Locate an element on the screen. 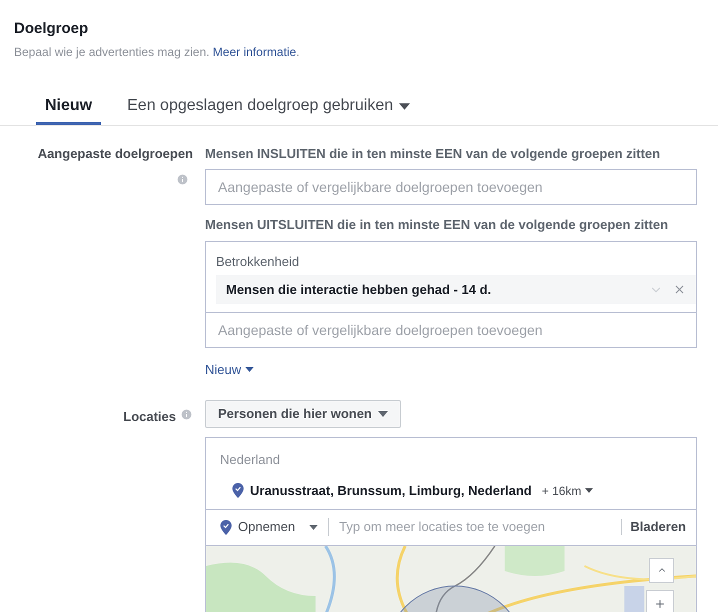 Image resolution: width=718 pixels, height=612 pixels. field-label: Aangepaste doelgroepen is located at coordinates (115, 153).